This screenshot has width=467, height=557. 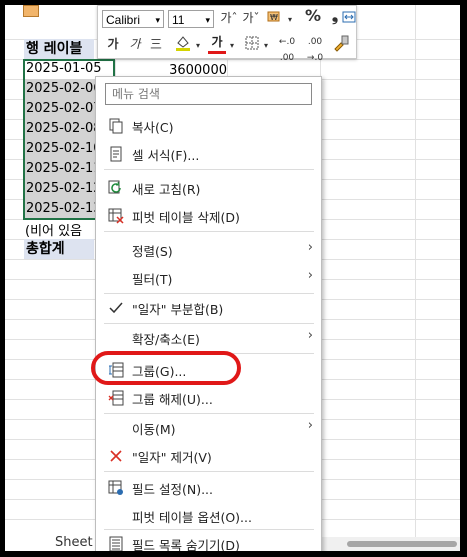 What do you see at coordinates (315, 50) in the screenshot?
I see `decrease-decimal-icon: .00 →.0` at bounding box center [315, 50].